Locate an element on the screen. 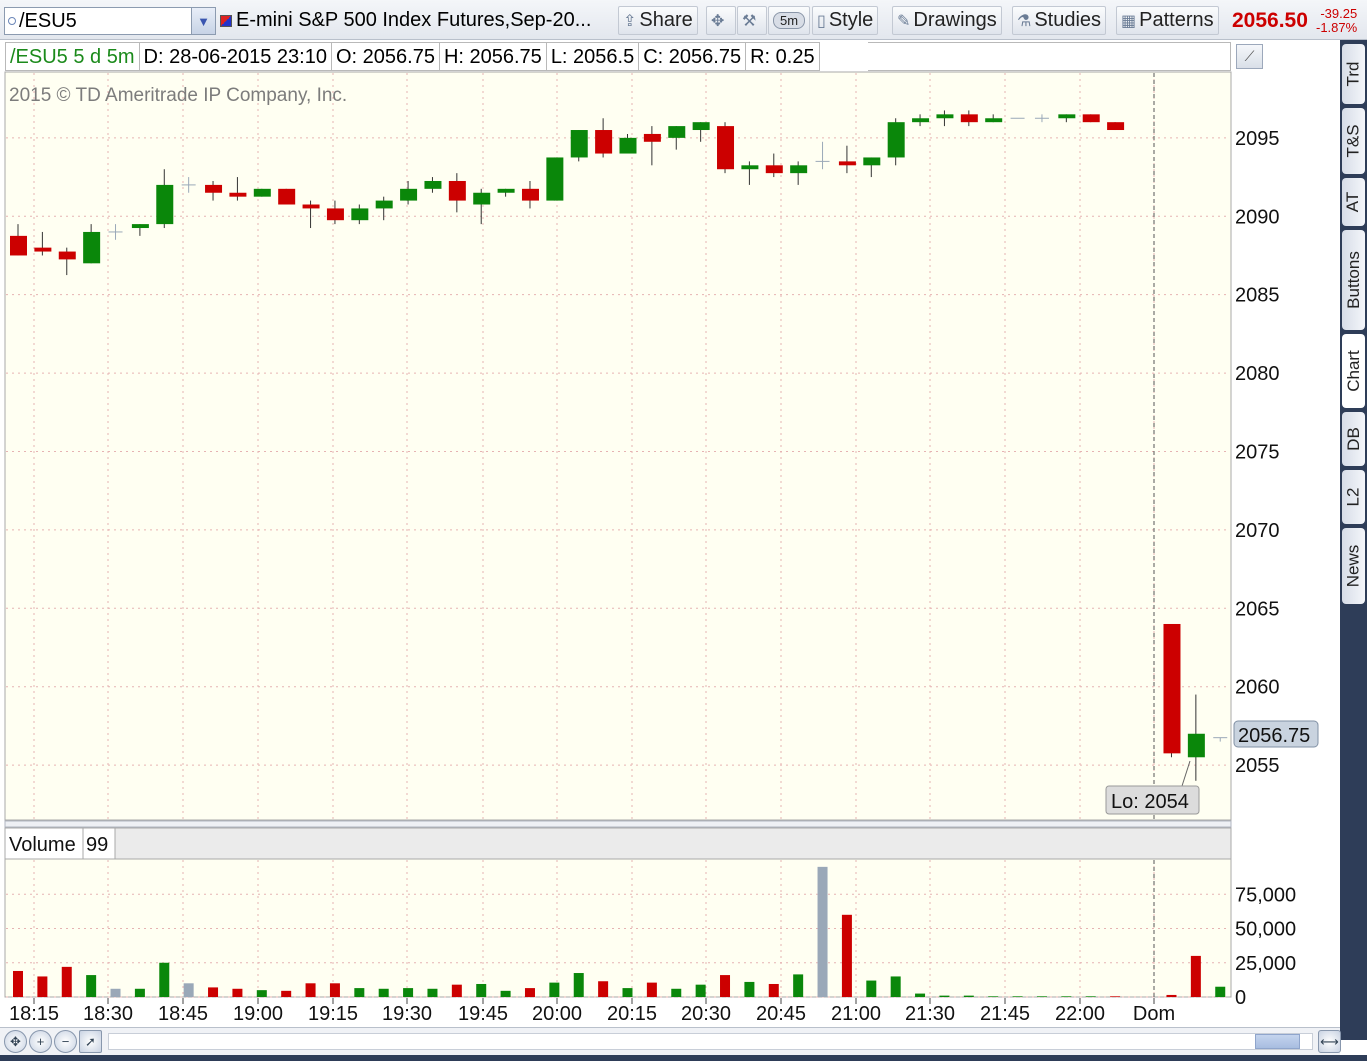 The image size is (1367, 1061). zoom-out-icon: − is located at coordinates (65, 1041).